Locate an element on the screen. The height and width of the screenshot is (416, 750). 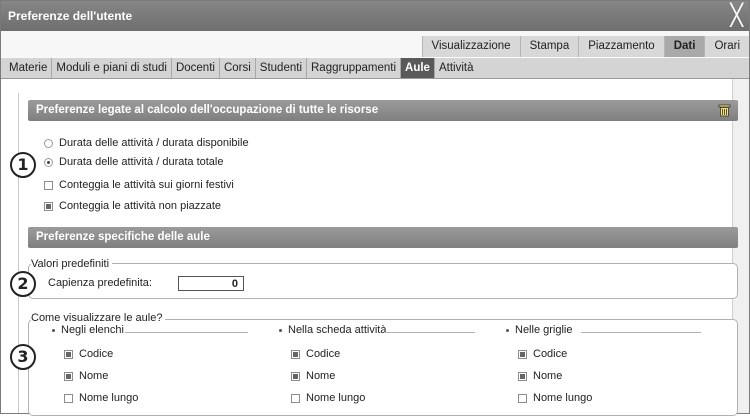
radio-label: Durata delle attività / durata totale is located at coordinates (141, 162).